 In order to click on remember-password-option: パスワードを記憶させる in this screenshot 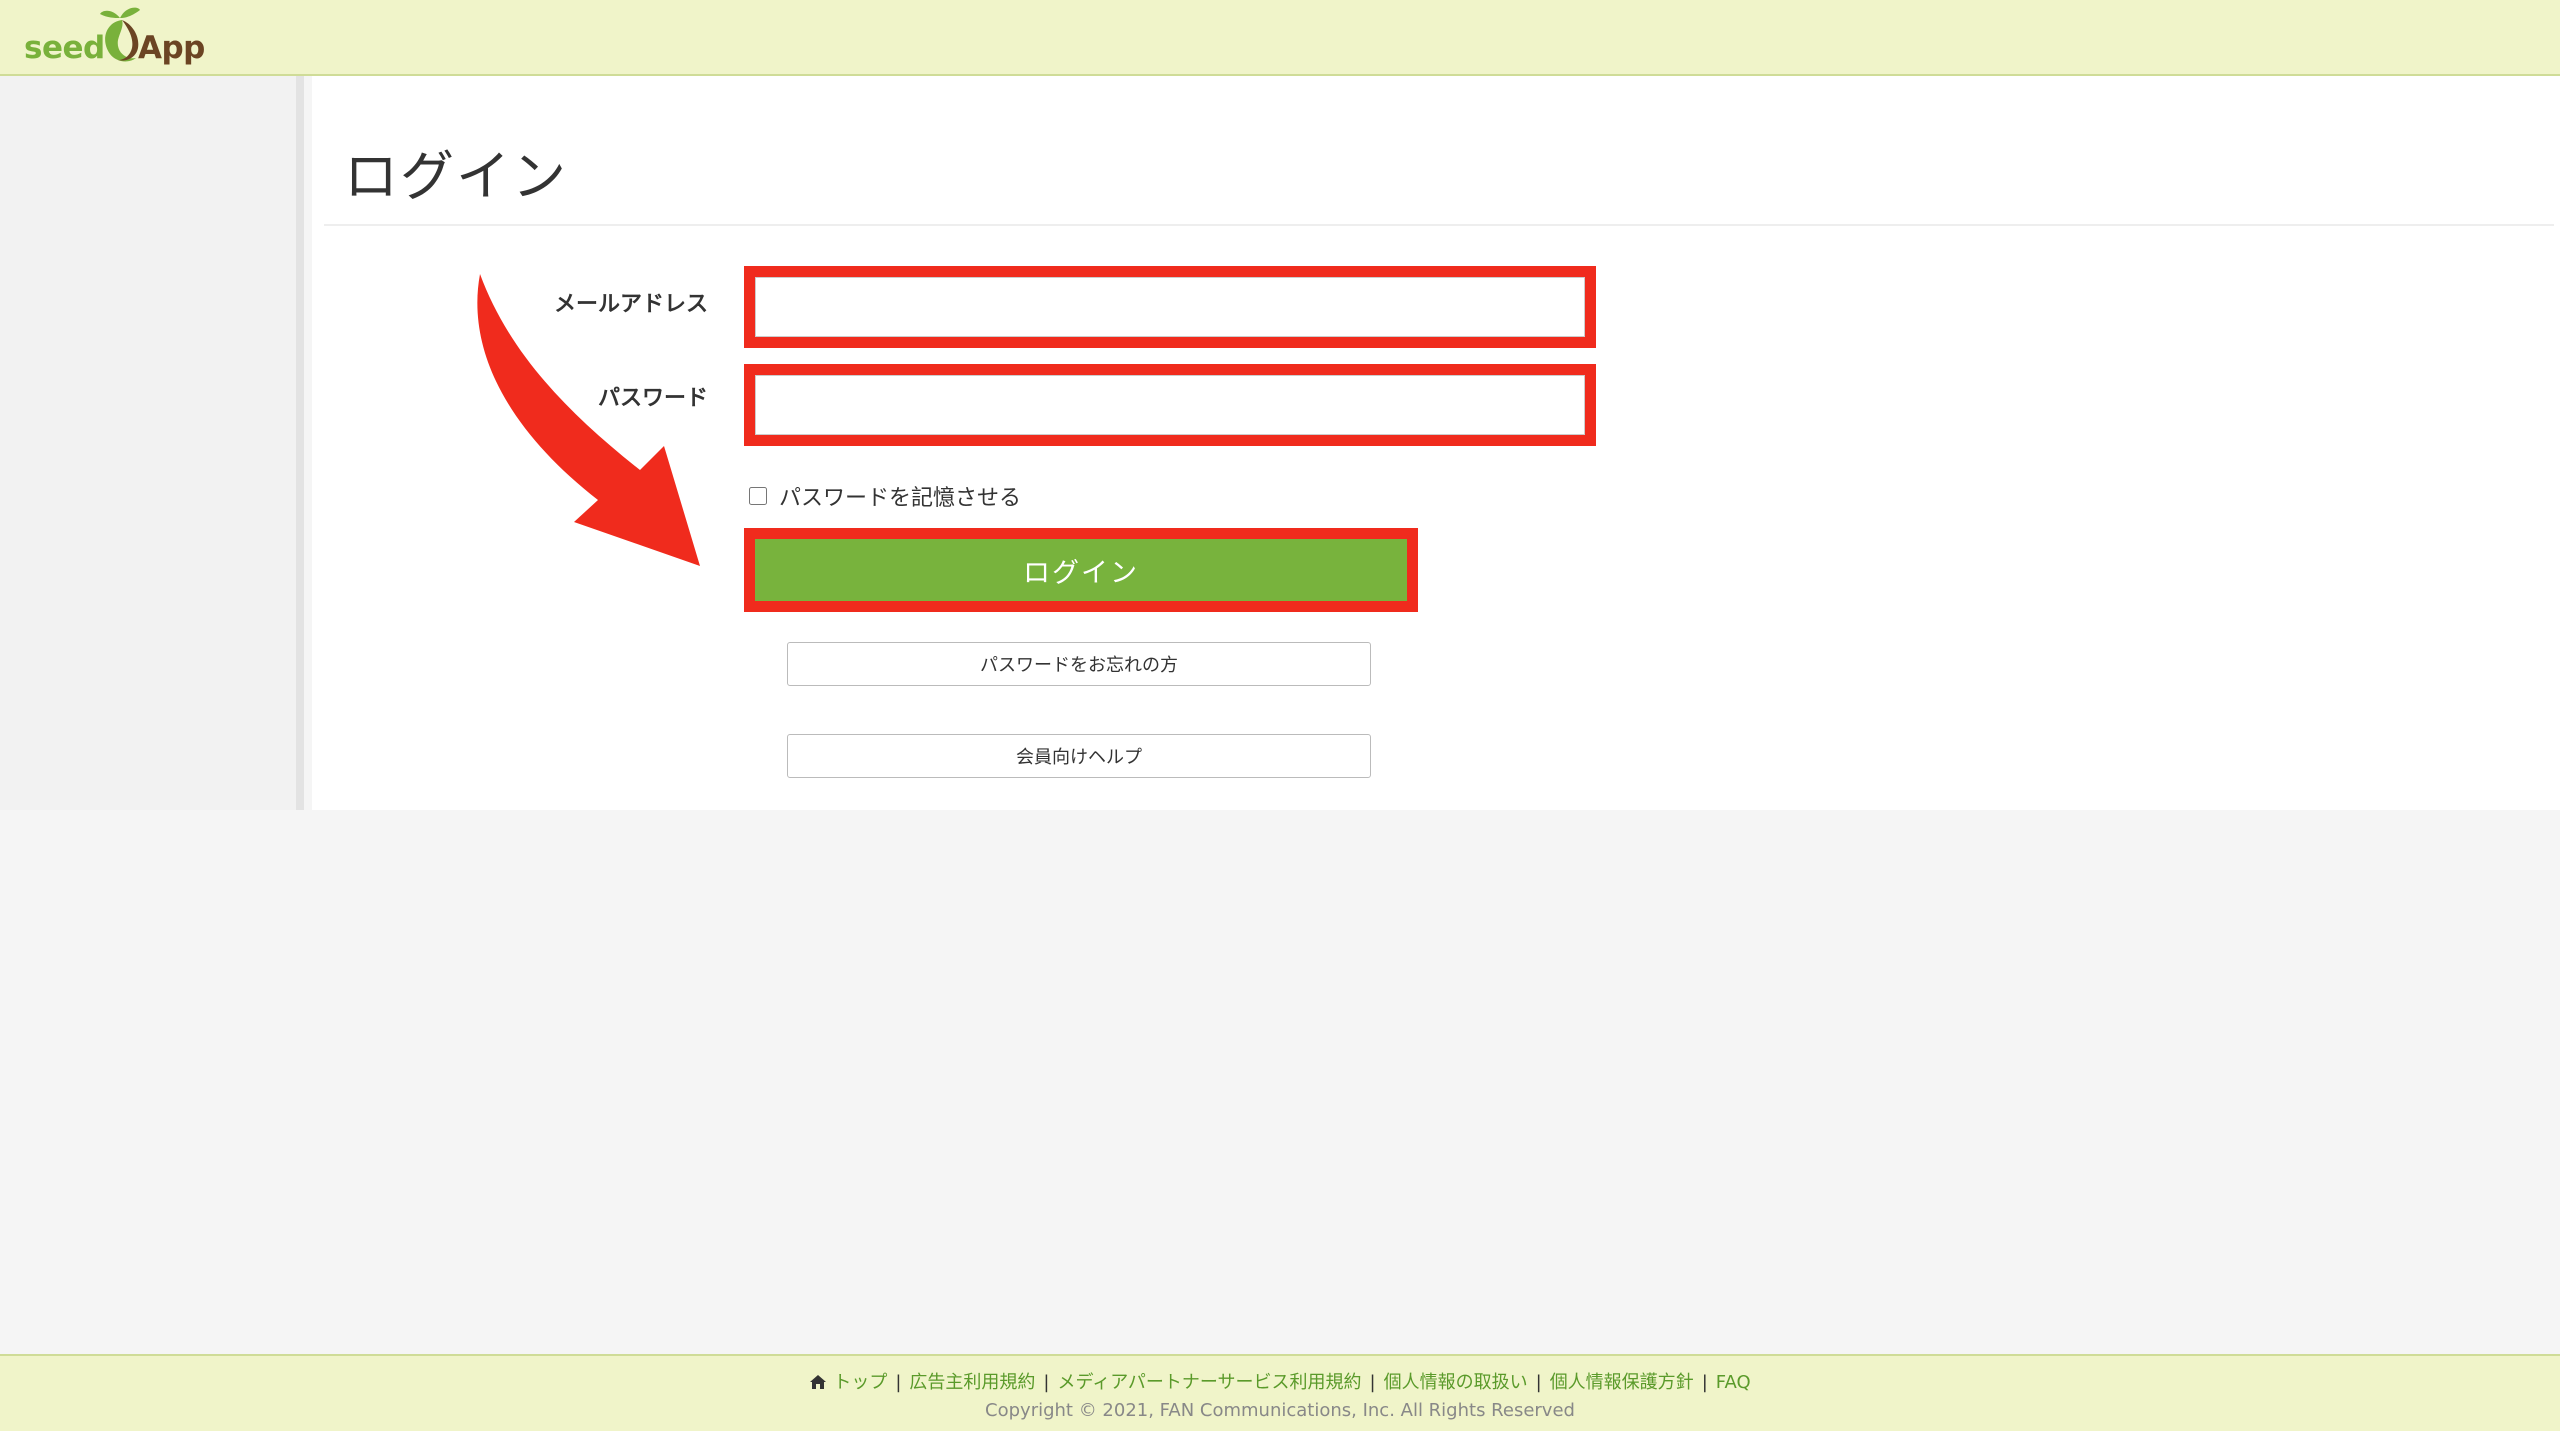, I will do `click(885, 496)`.